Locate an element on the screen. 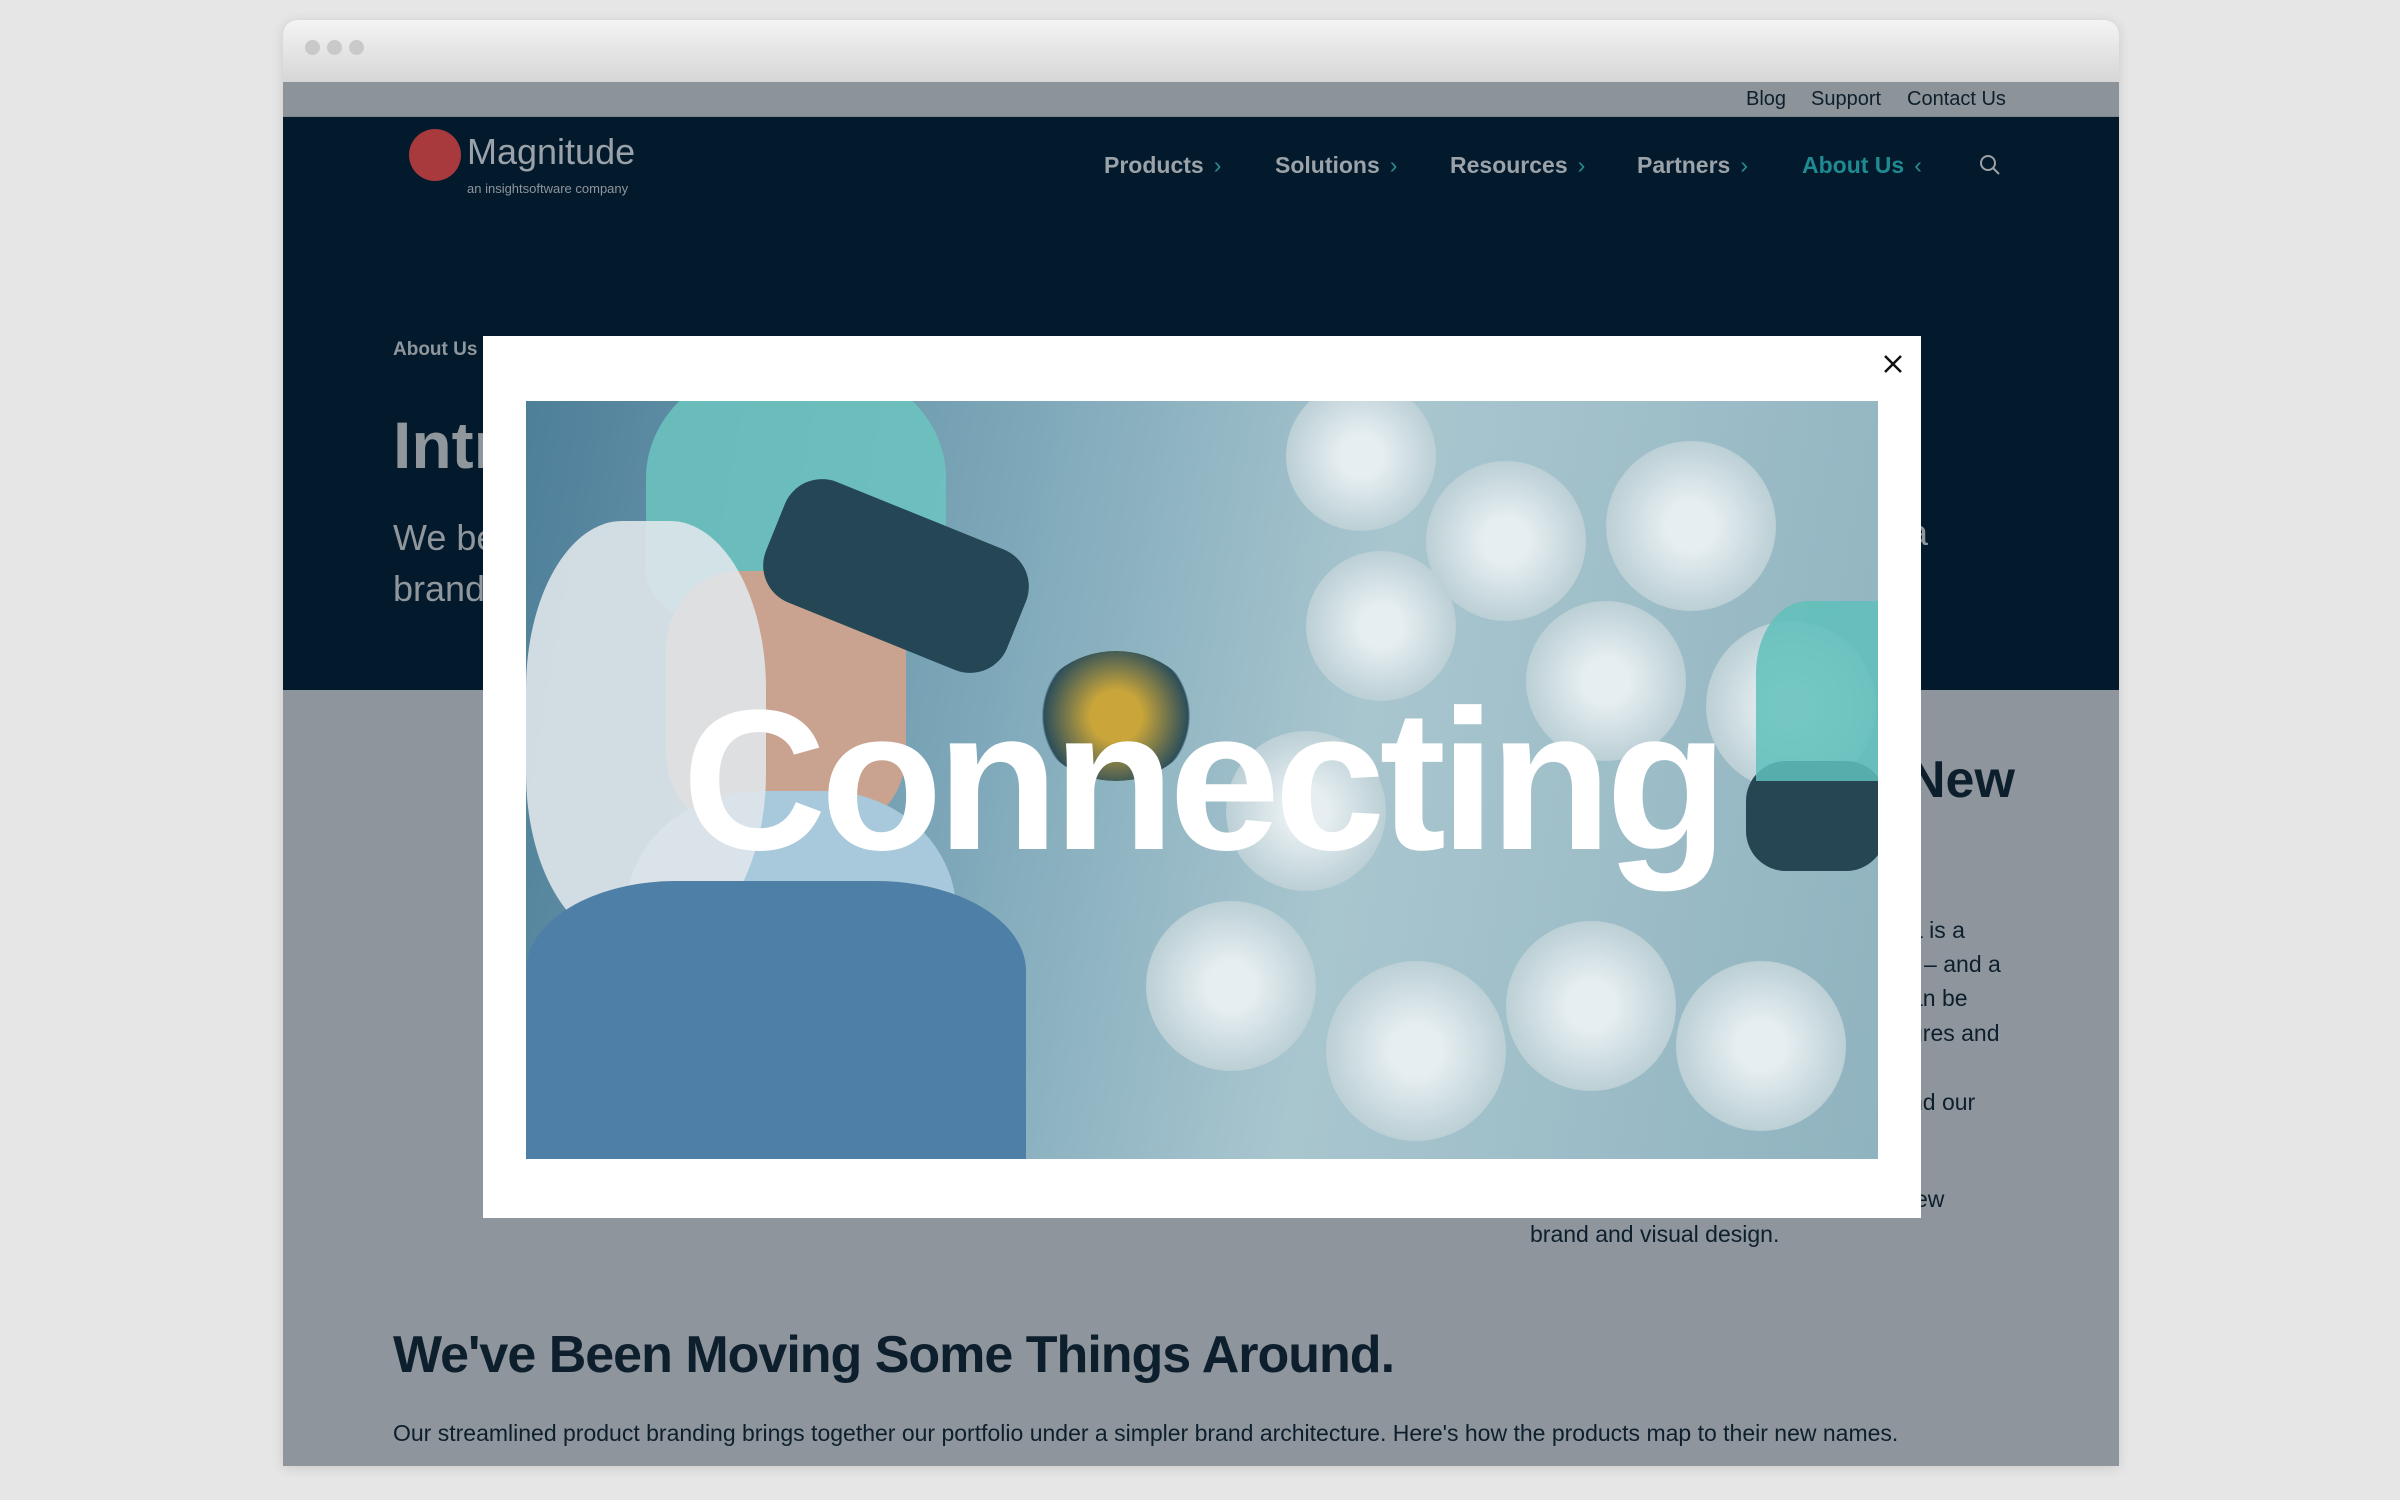  logo-tagline: an insightsoftware company is located at coordinates (548, 188).